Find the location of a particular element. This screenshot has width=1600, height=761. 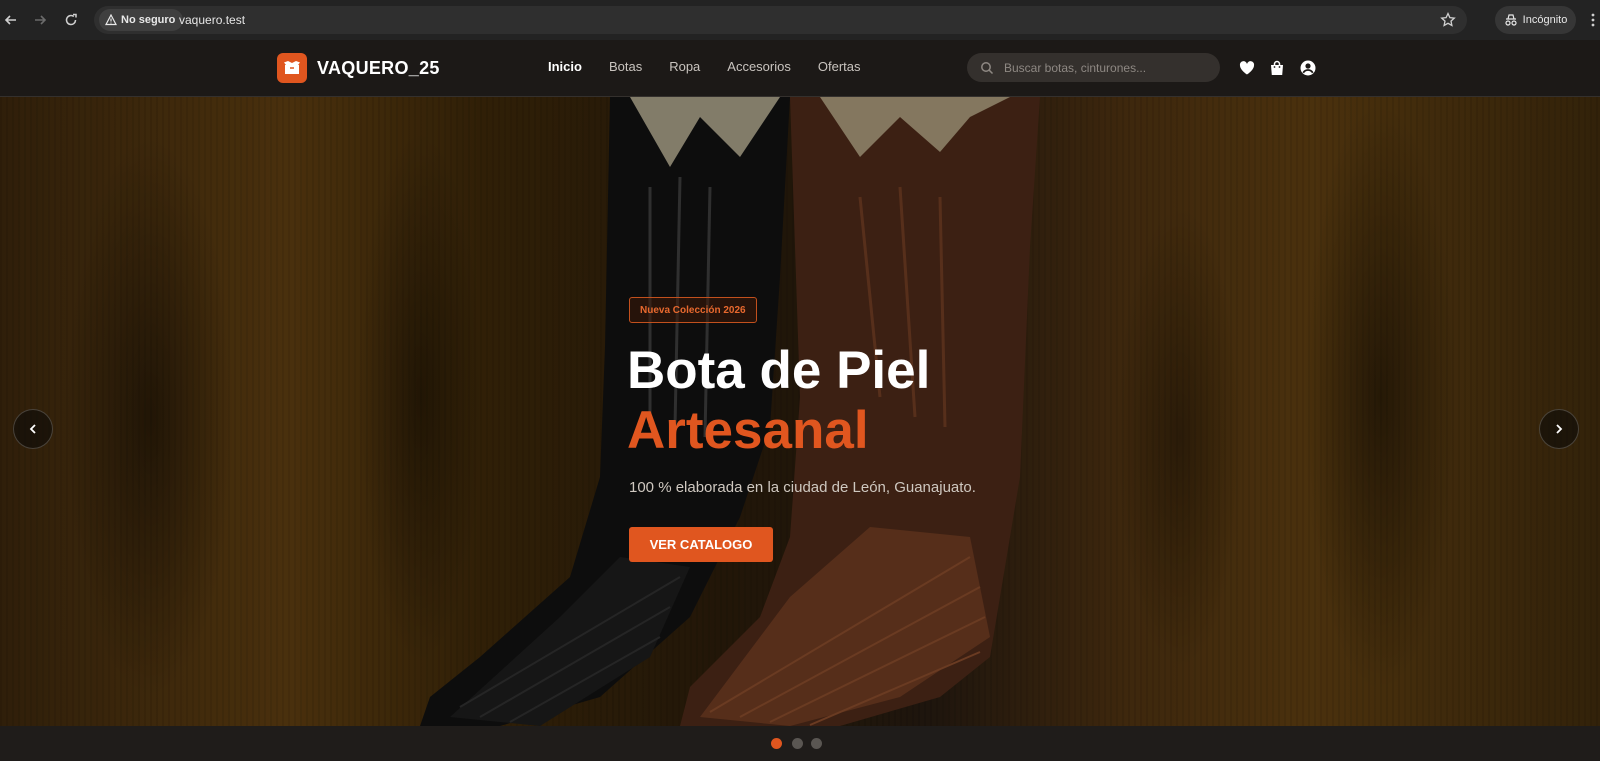

nav-link-botas: Botas is located at coordinates (625, 66).